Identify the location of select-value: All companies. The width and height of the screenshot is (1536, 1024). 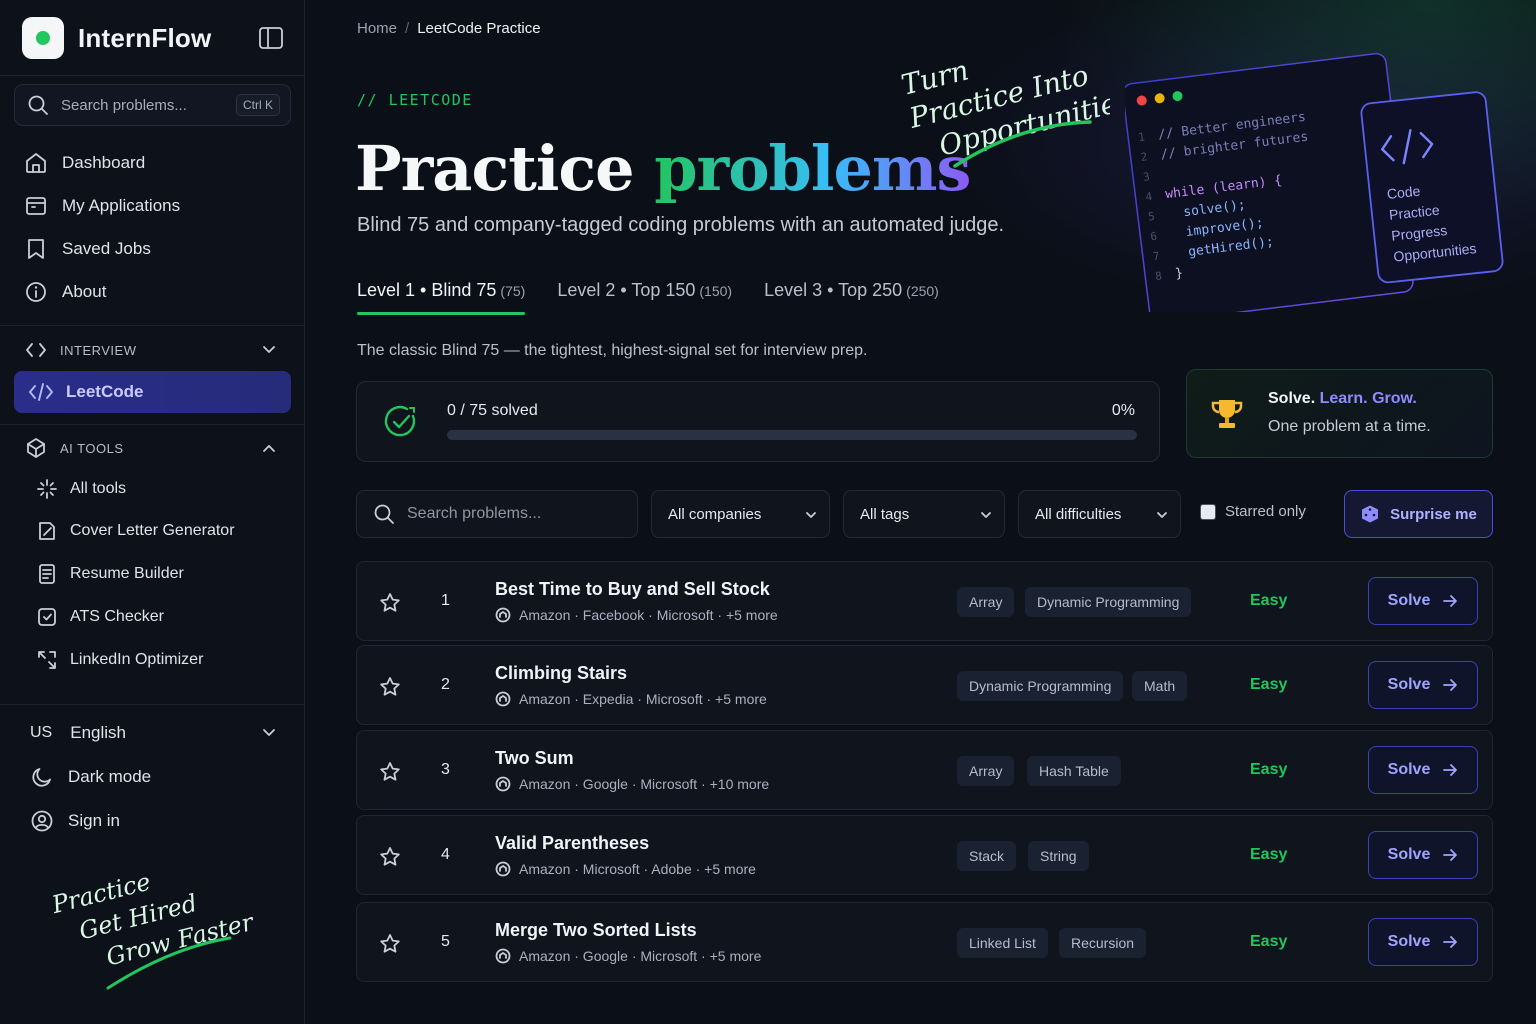
(715, 514).